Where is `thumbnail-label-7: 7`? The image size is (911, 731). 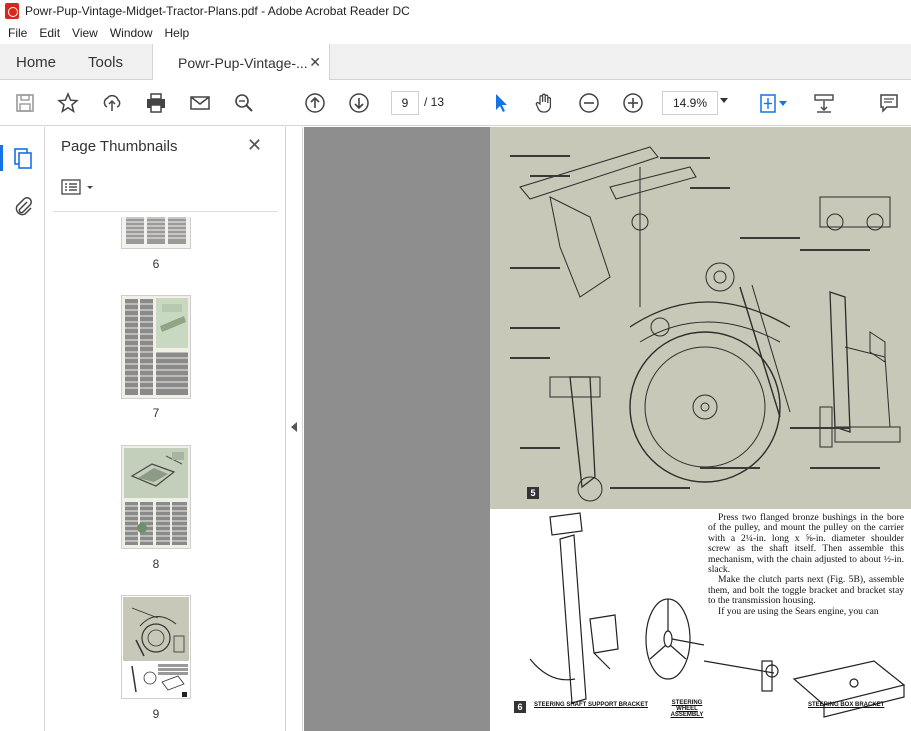
thumbnail-label-7: 7 is located at coordinates (156, 413).